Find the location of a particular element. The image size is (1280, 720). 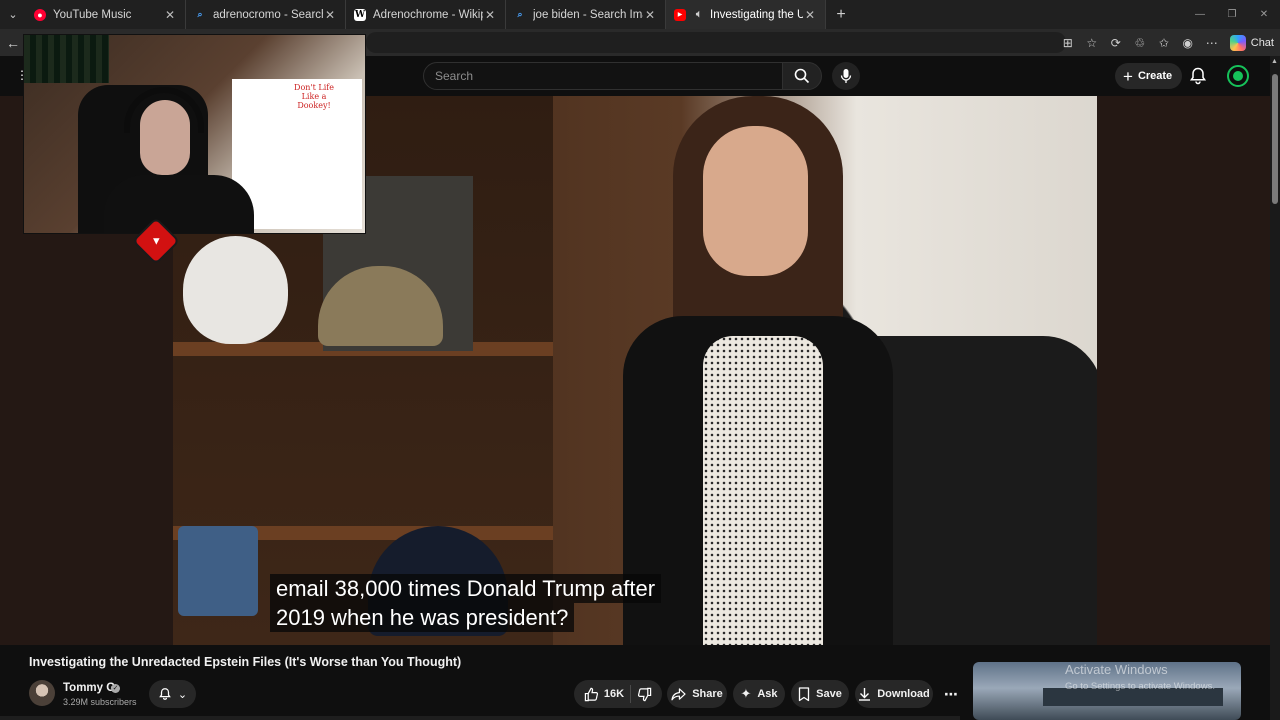

channel-name: Tommy G is located at coordinates (89, 688).